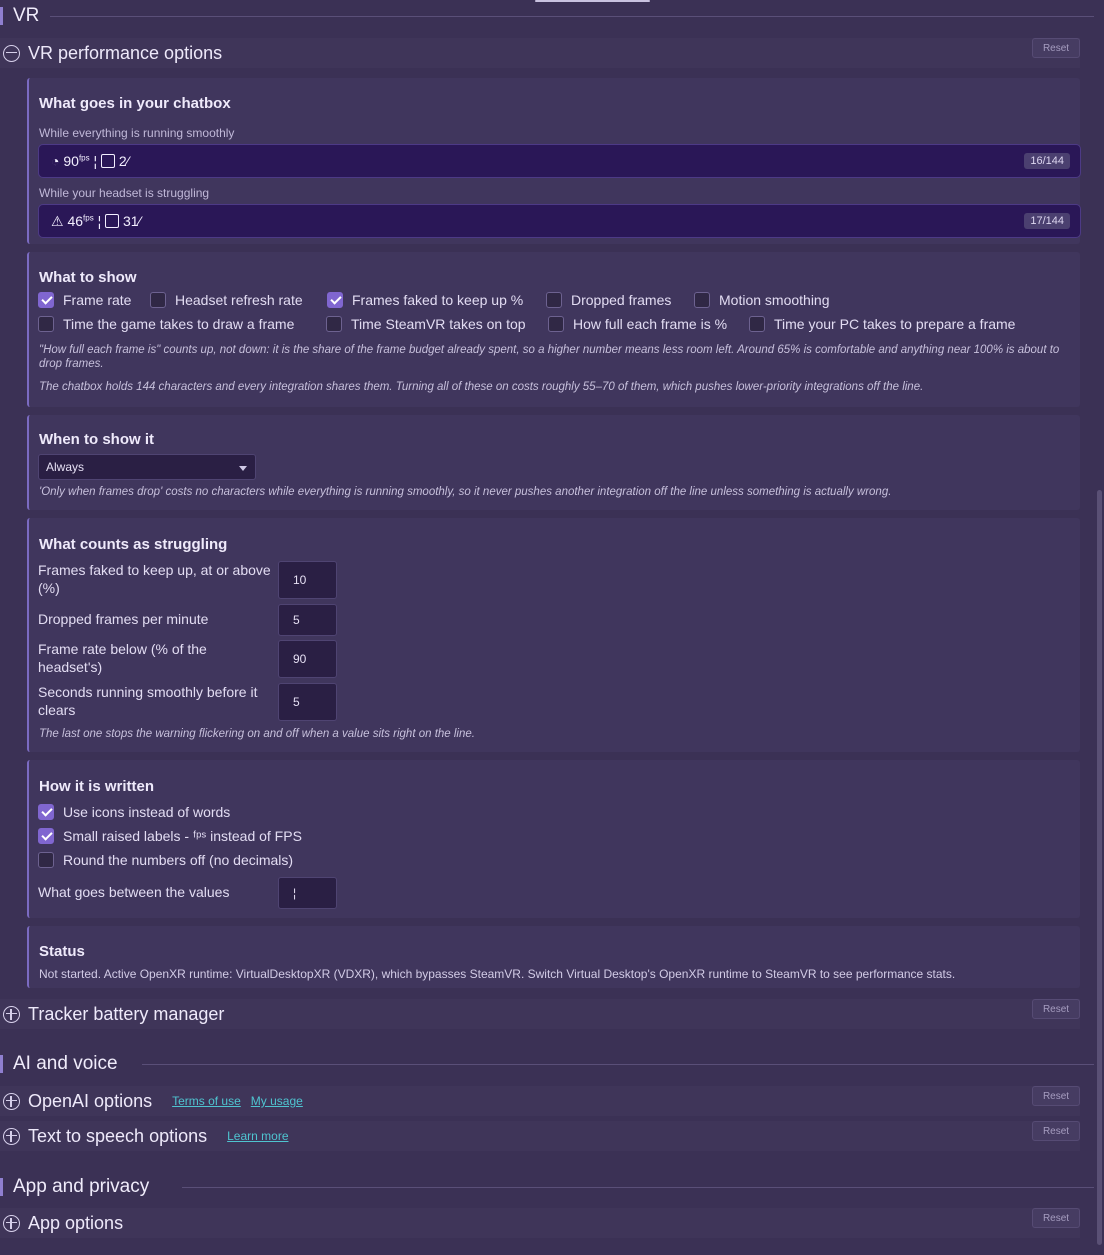 The width and height of the screenshot is (1104, 1255). I want to click on frame-rate-threshold-input: 90, so click(307, 659).